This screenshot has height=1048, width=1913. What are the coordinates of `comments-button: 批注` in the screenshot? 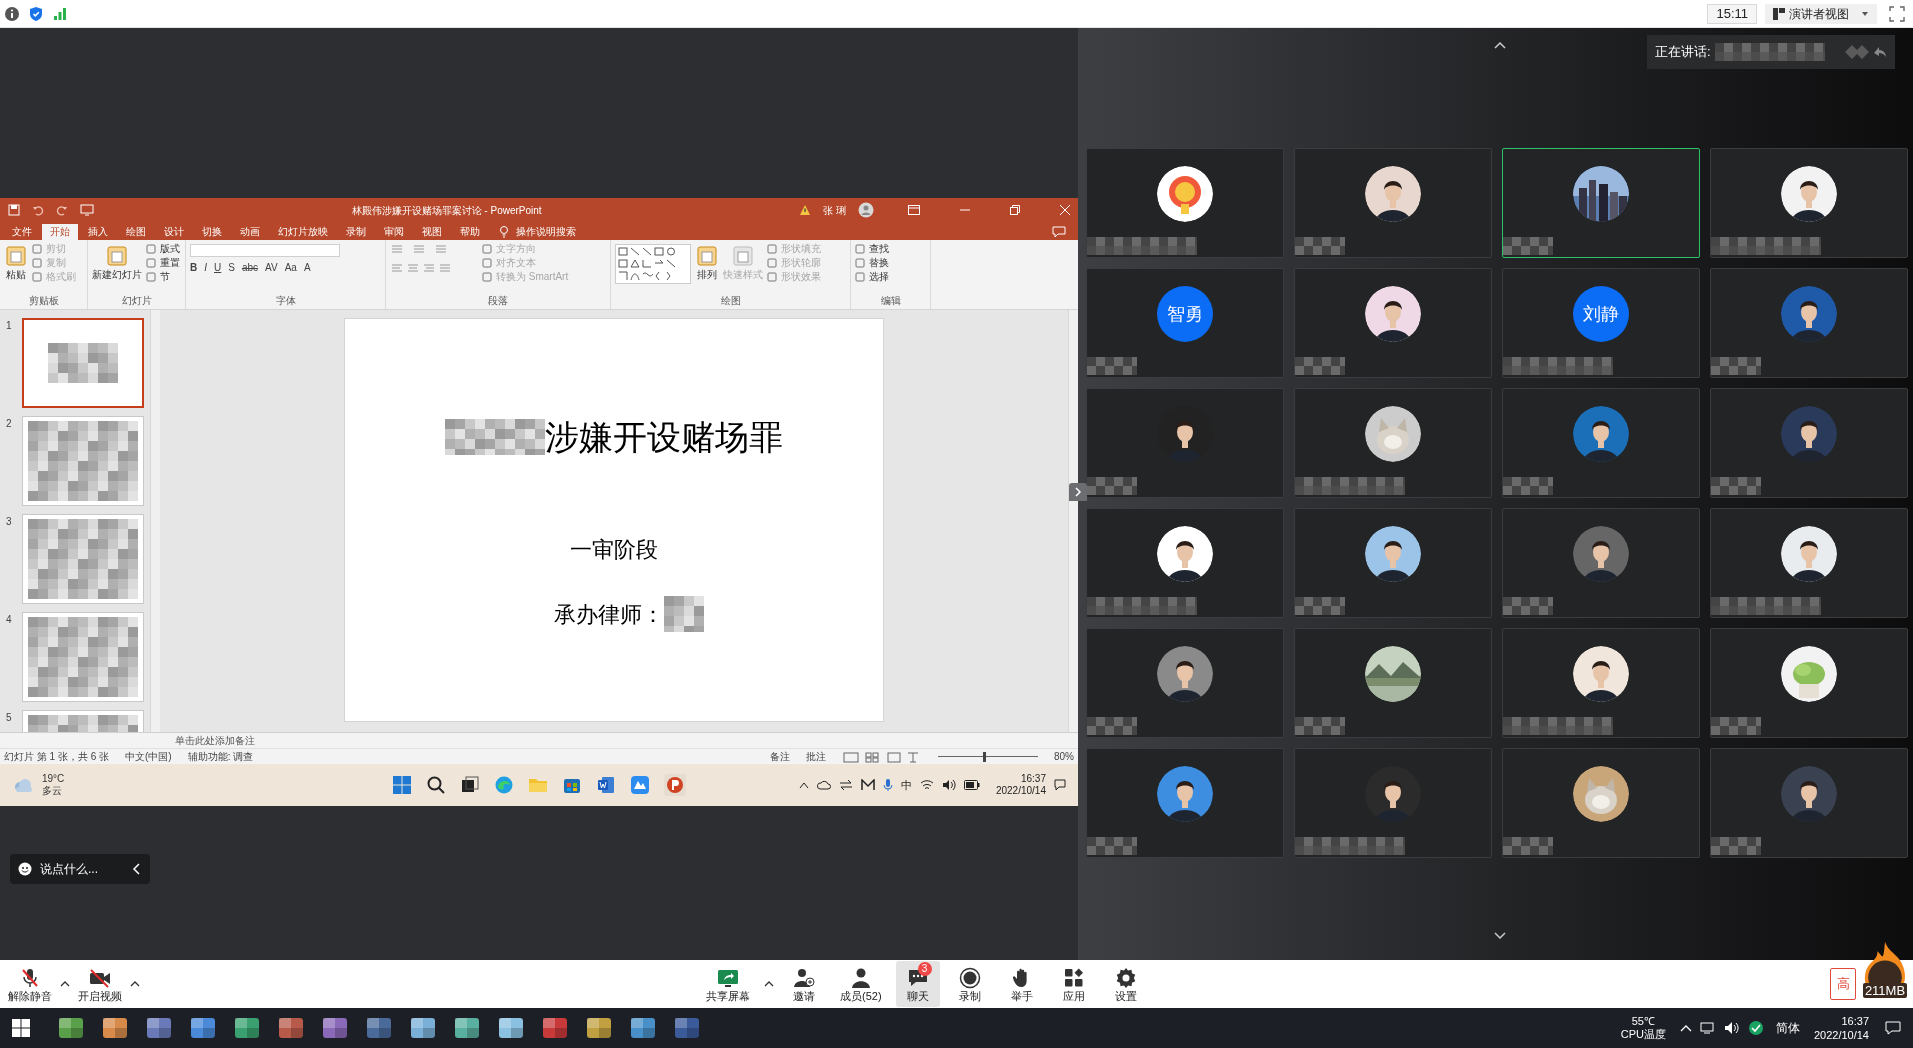 It's located at (816, 756).